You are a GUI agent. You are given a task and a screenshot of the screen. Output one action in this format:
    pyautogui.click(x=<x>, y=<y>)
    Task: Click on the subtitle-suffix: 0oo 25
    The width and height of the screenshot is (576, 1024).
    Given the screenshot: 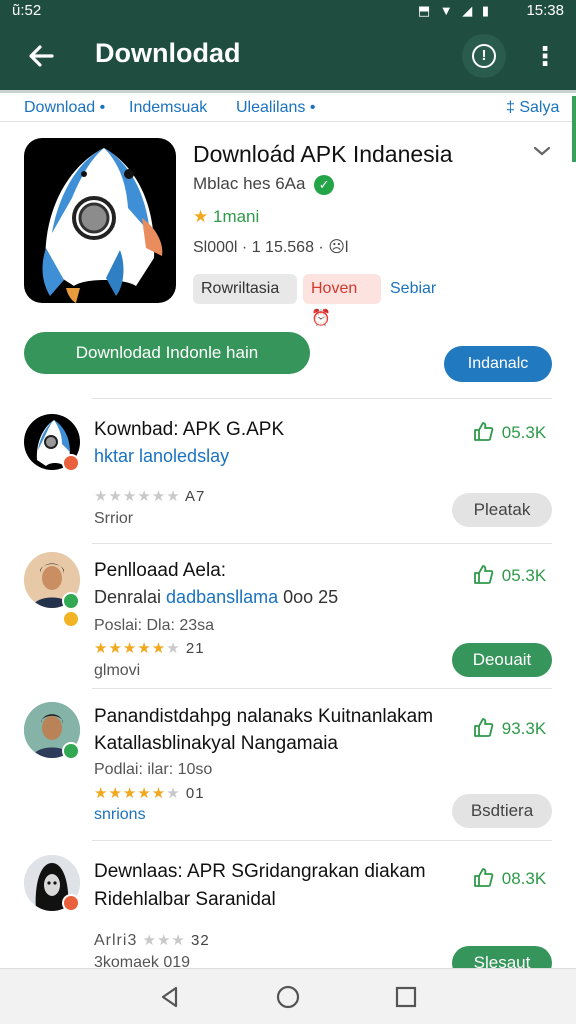 What is the action you would take?
    pyautogui.click(x=308, y=597)
    